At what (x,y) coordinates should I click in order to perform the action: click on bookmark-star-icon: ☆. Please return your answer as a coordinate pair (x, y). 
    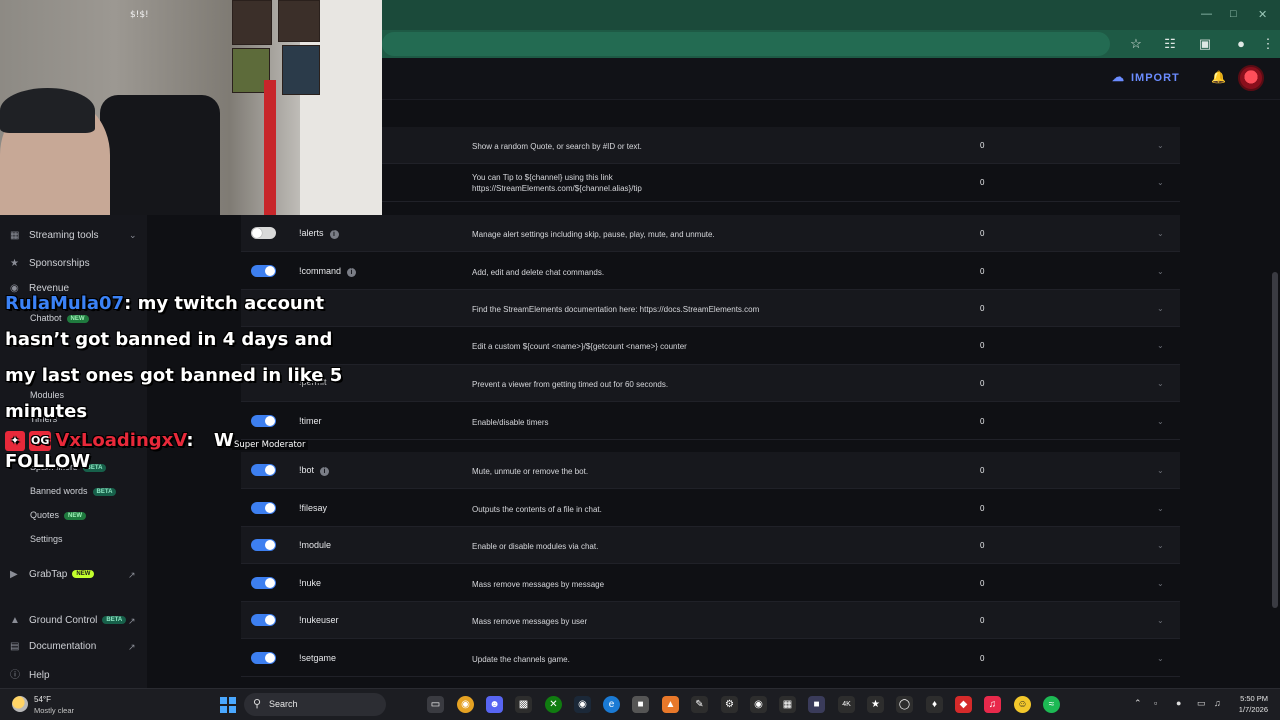
    Looking at the image, I should click on (1136, 44).